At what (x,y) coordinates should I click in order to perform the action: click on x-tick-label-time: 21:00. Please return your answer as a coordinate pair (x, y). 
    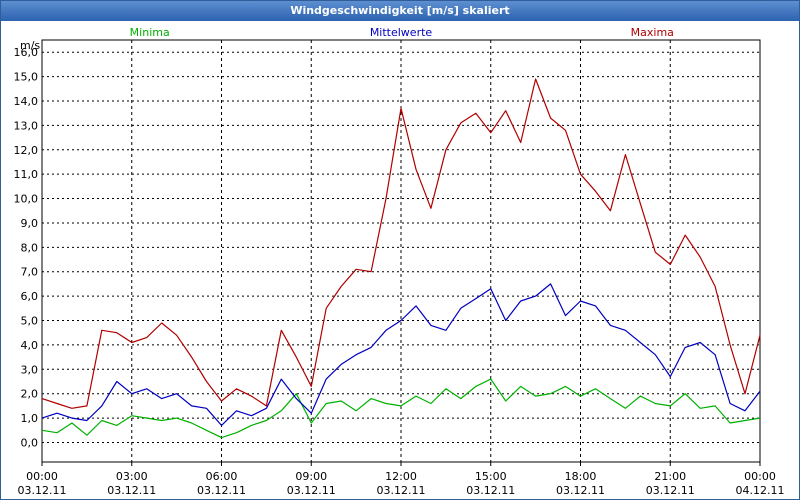
    Looking at the image, I should click on (670, 476).